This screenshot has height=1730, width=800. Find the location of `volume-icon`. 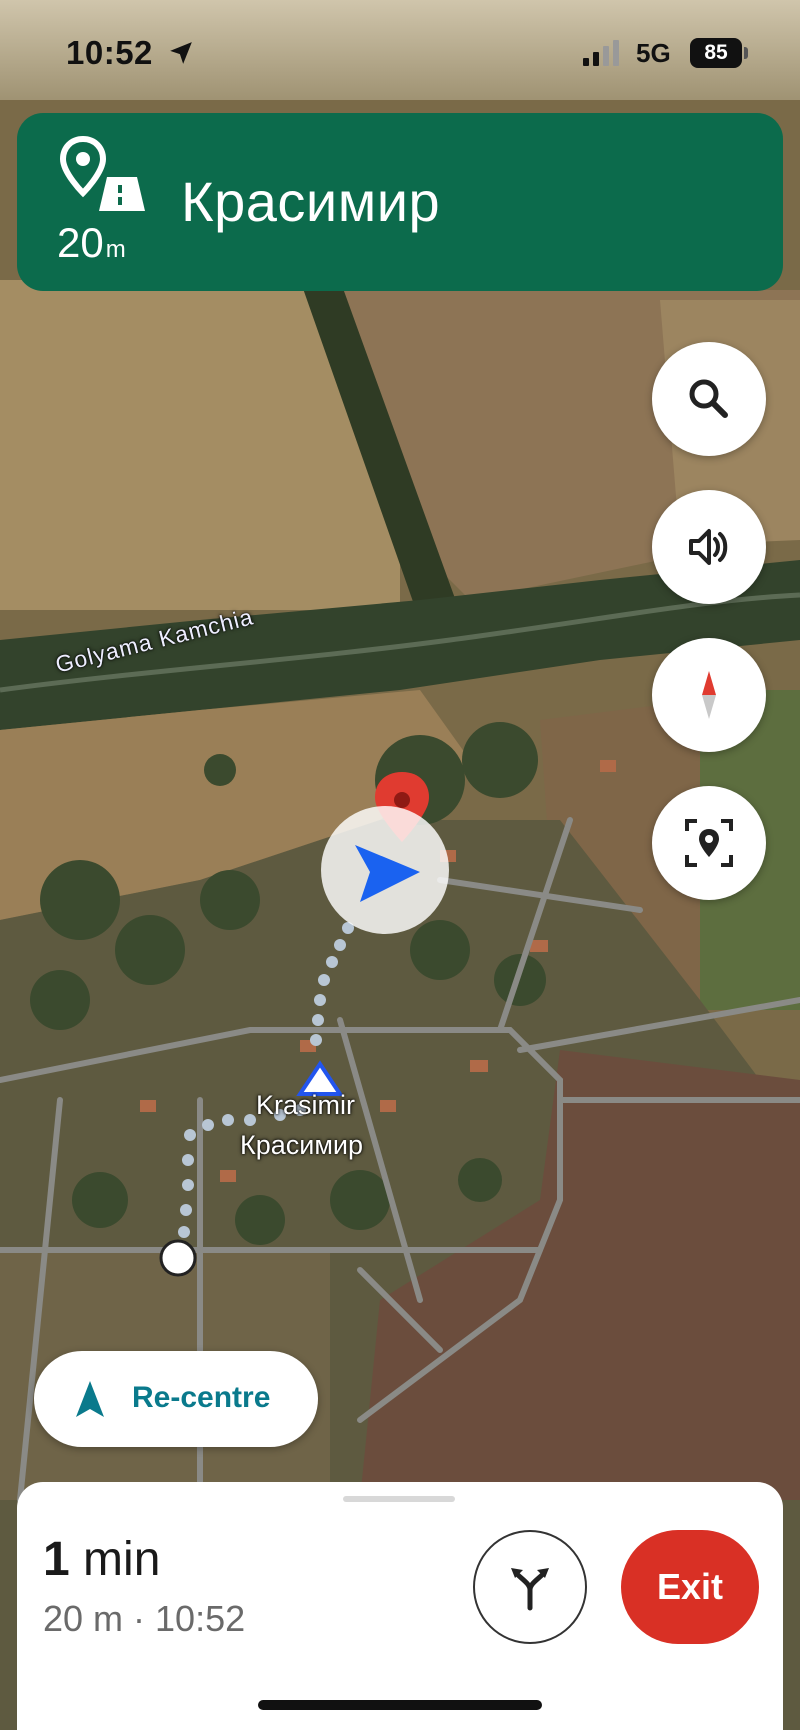

volume-icon is located at coordinates (708, 547).